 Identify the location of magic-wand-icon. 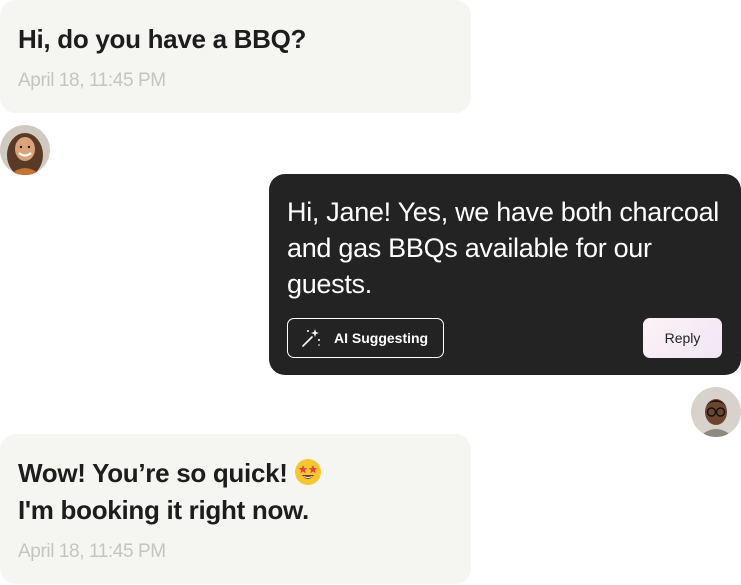
(311, 338).